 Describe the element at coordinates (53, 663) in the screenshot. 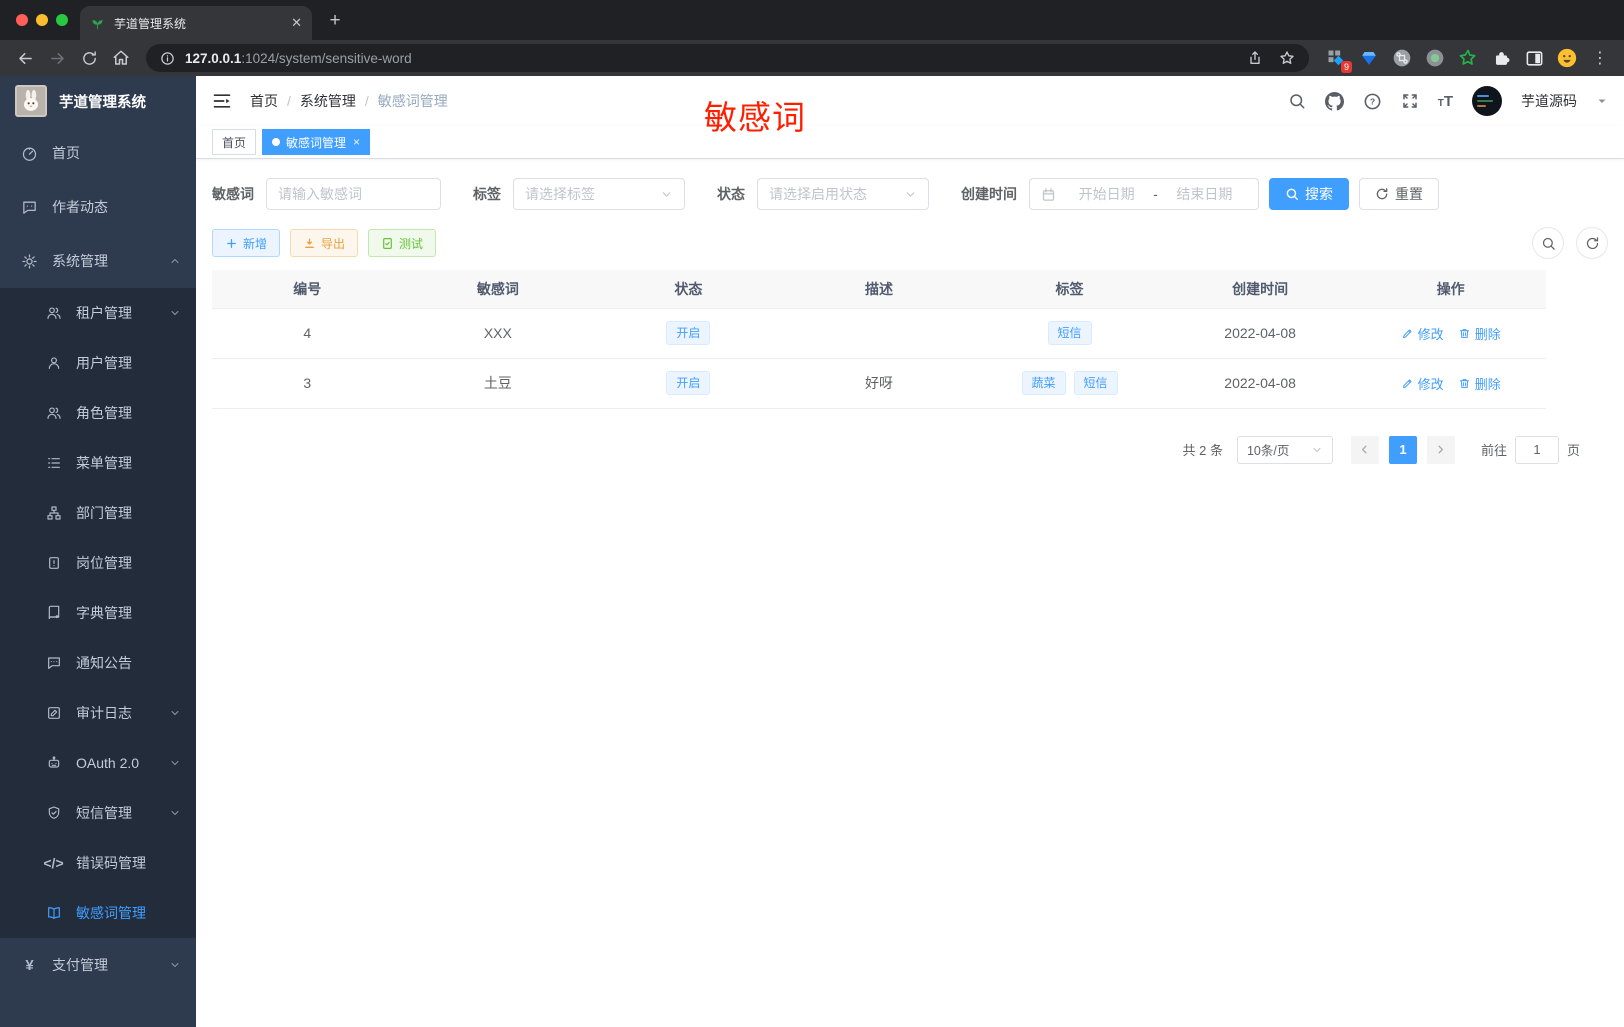

I see `chat-dots-icon` at that location.